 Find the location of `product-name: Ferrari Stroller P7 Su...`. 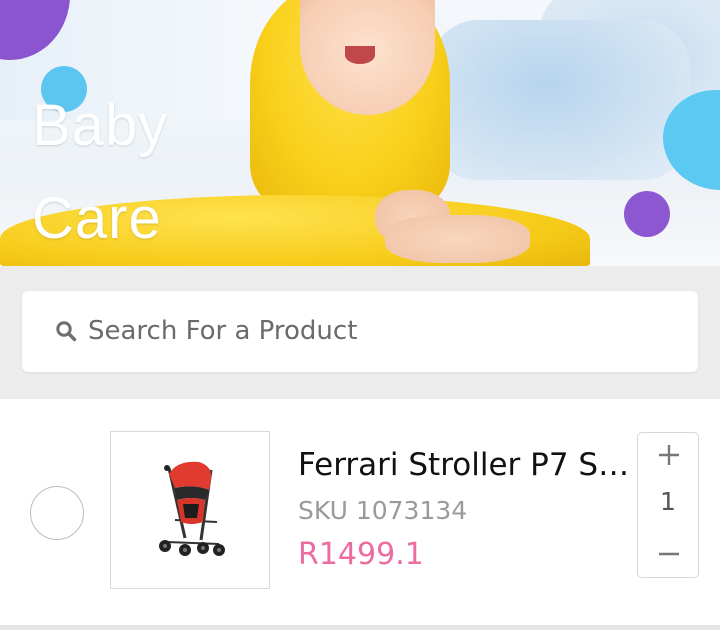

product-name: Ferrari Stroller P7 Su... is located at coordinates (470, 465).